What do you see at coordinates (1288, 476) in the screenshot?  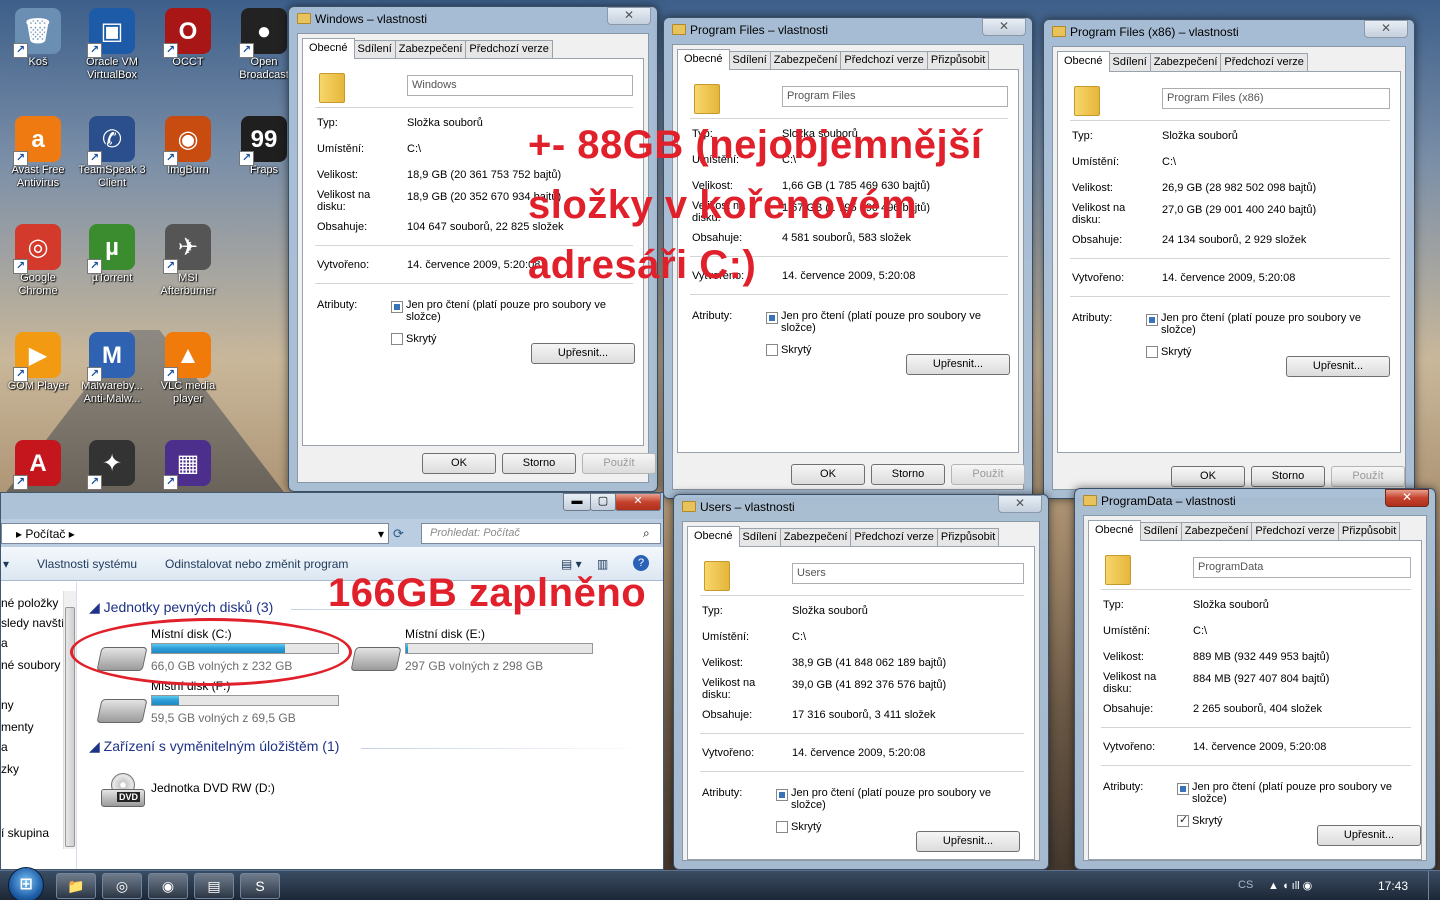 I see `cancel-button: Storno` at bounding box center [1288, 476].